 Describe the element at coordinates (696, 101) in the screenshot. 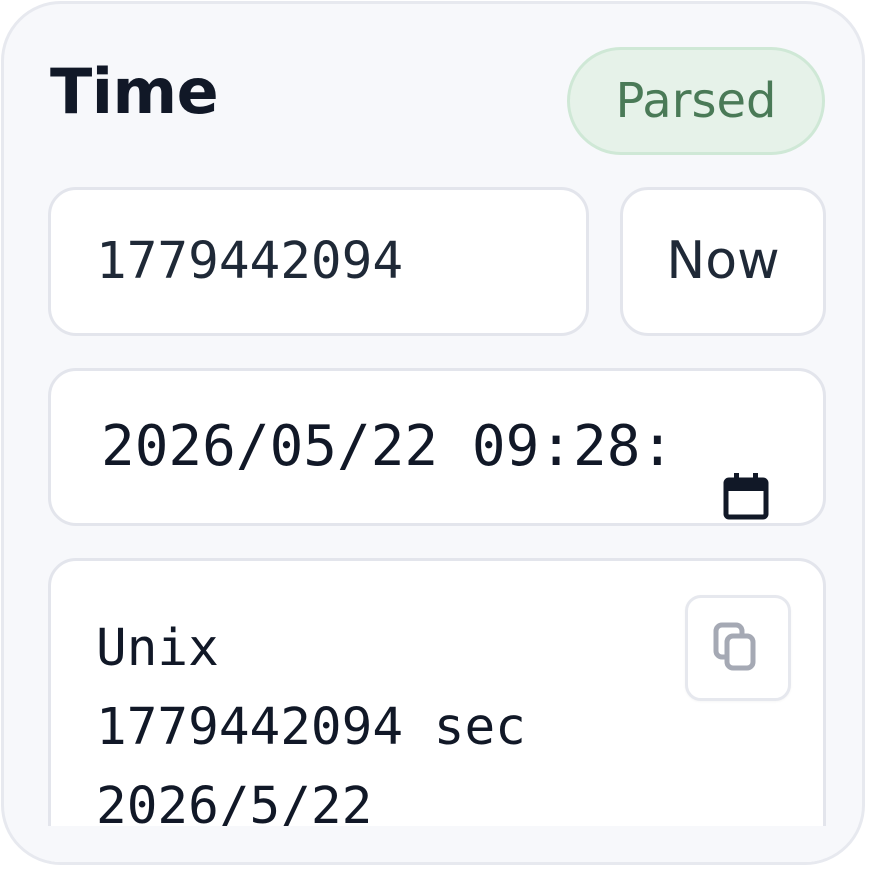

I see `status-badge: Parsed` at that location.